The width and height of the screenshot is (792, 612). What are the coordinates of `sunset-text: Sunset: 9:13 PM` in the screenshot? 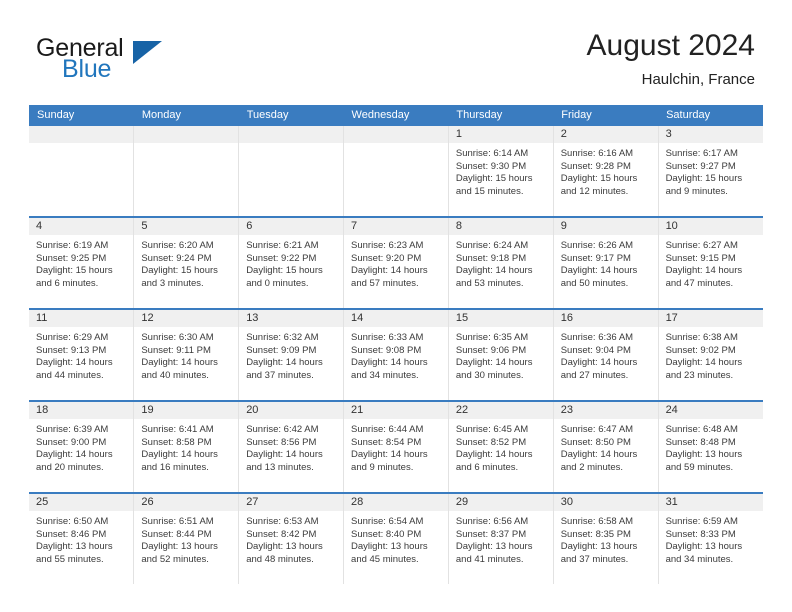 It's located at (71, 350).